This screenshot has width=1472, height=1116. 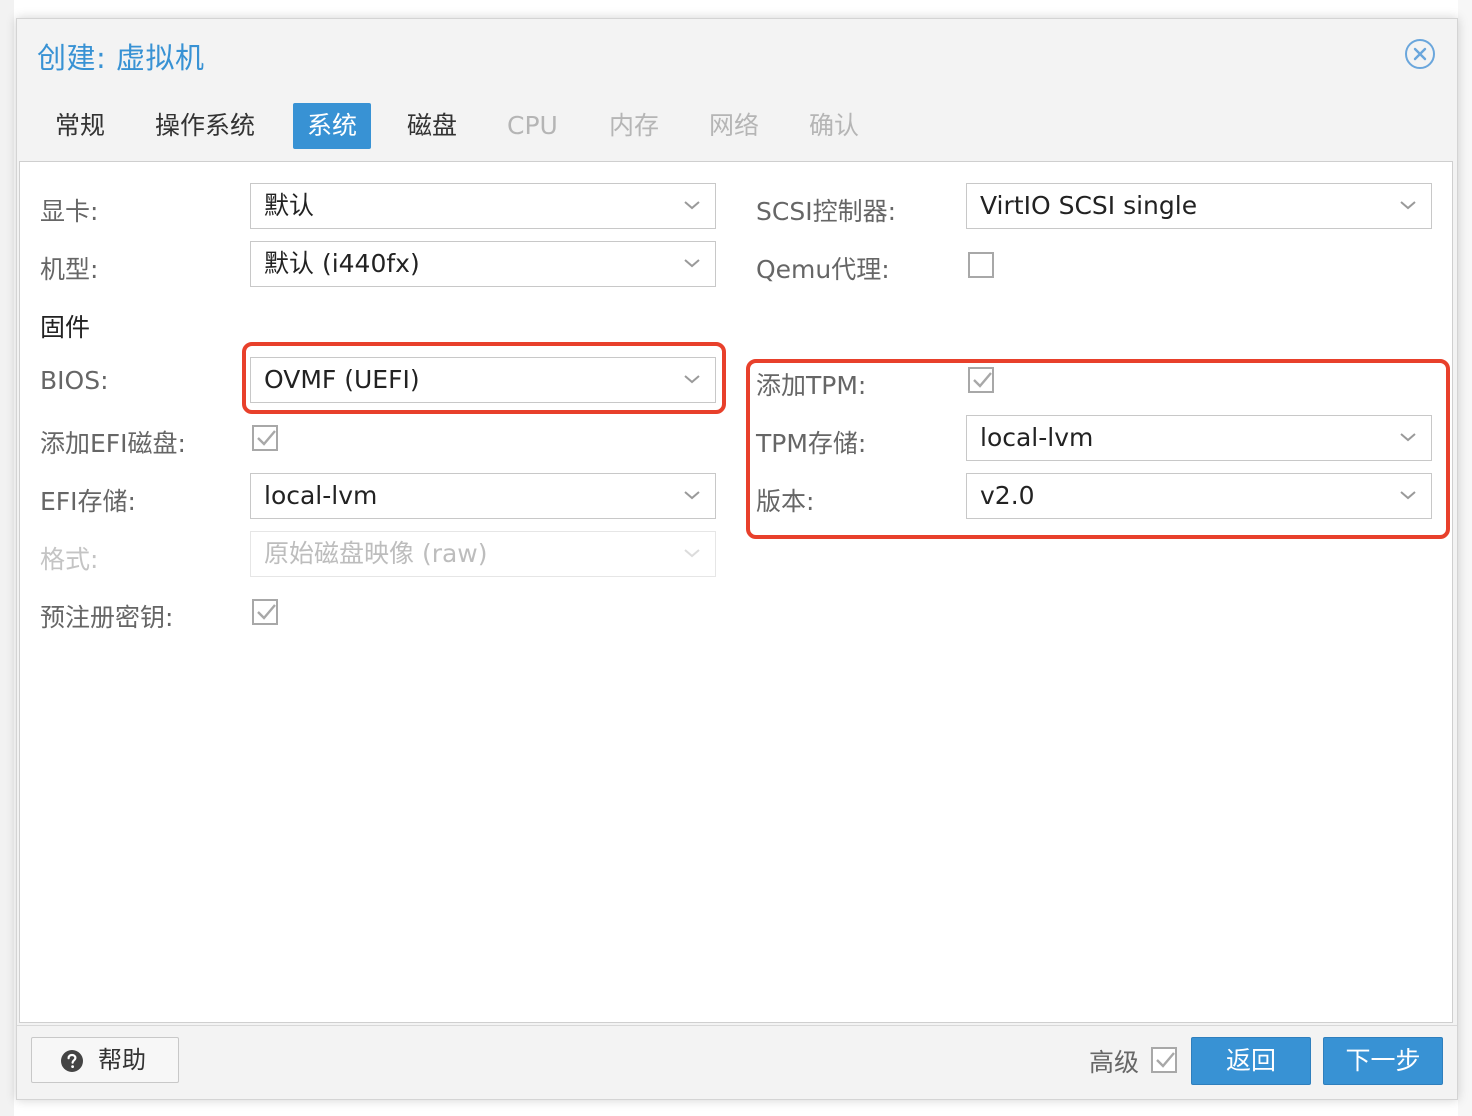 What do you see at coordinates (80, 126) in the screenshot?
I see `tab-general: 常规` at bounding box center [80, 126].